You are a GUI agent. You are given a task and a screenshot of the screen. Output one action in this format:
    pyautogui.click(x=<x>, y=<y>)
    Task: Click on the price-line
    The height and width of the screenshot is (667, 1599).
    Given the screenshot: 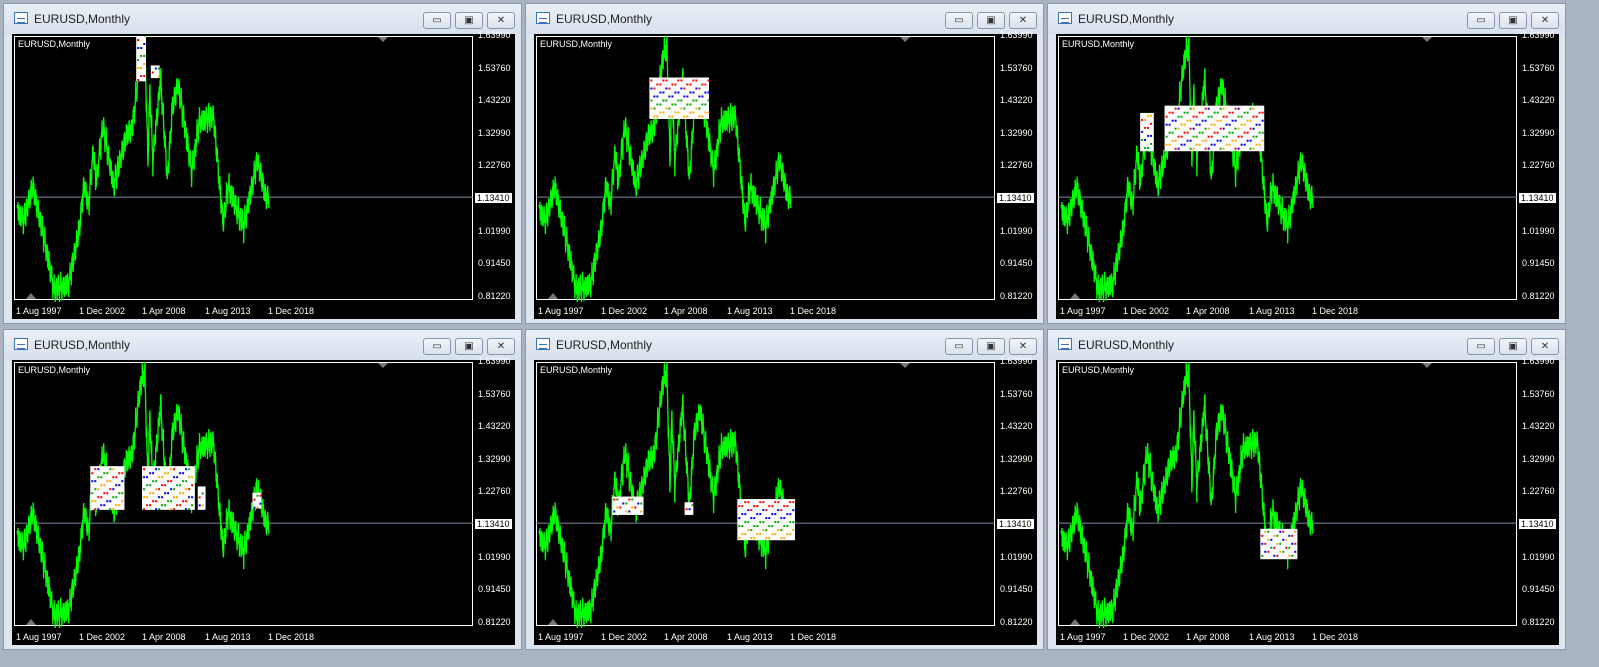 What is the action you would take?
    pyautogui.click(x=1187, y=169)
    